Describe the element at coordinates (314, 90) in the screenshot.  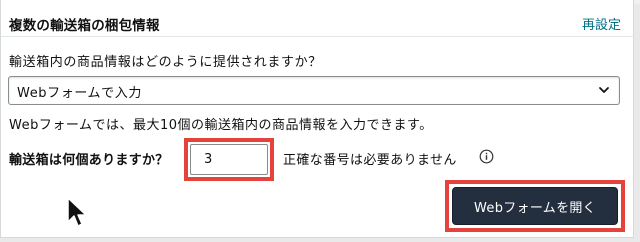
I see `provision-method-select: Webフォームで入力` at that location.